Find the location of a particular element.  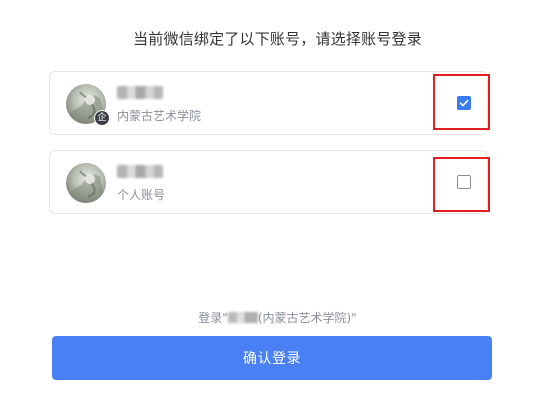

account-option-org: 企 ████ 内蒙古艺术学院 is located at coordinates (268, 103).